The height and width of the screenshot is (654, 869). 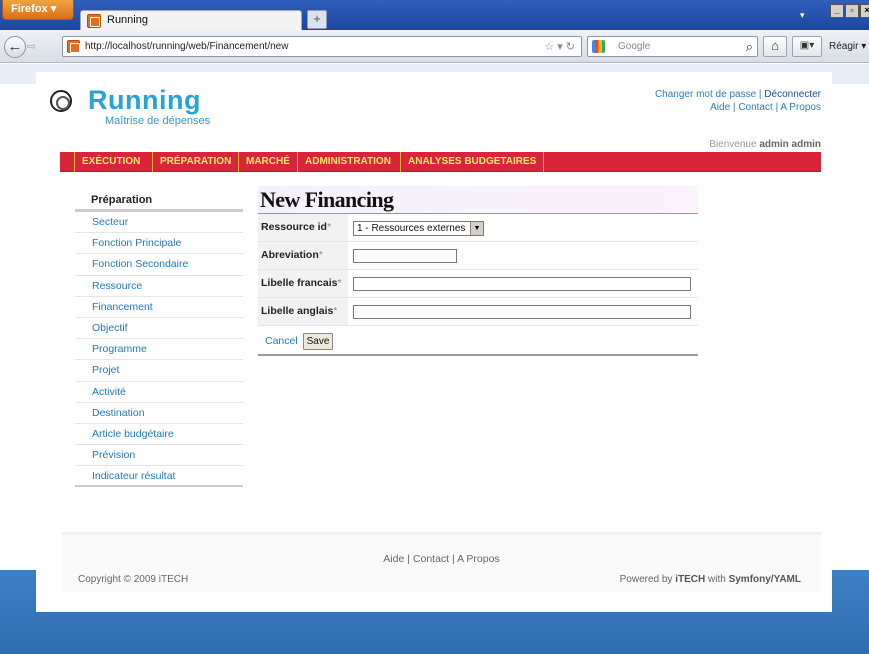 What do you see at coordinates (31, 46) in the screenshot?
I see `forward-button: ⇨` at bounding box center [31, 46].